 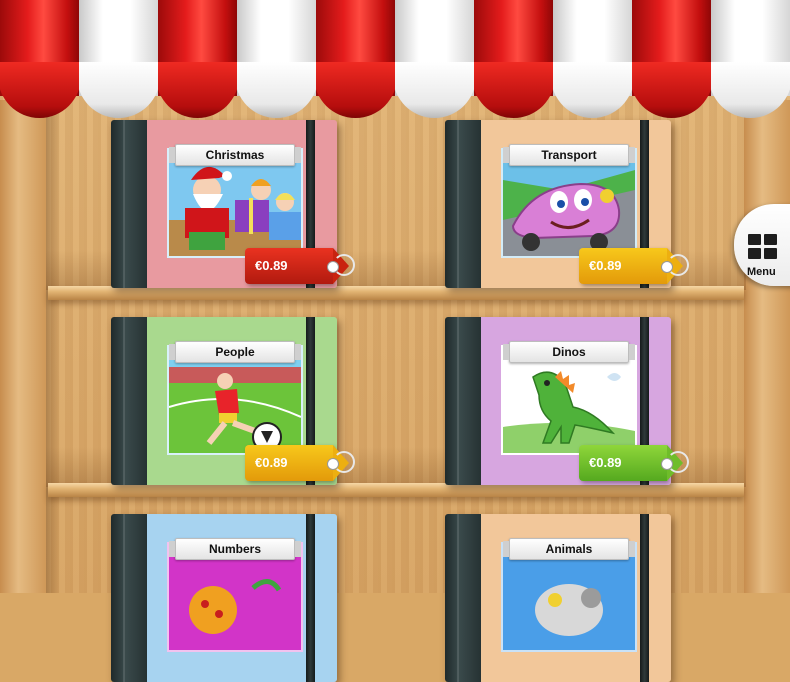 I want to click on book-christmas: Christmas €0.89, so click(x=233, y=204).